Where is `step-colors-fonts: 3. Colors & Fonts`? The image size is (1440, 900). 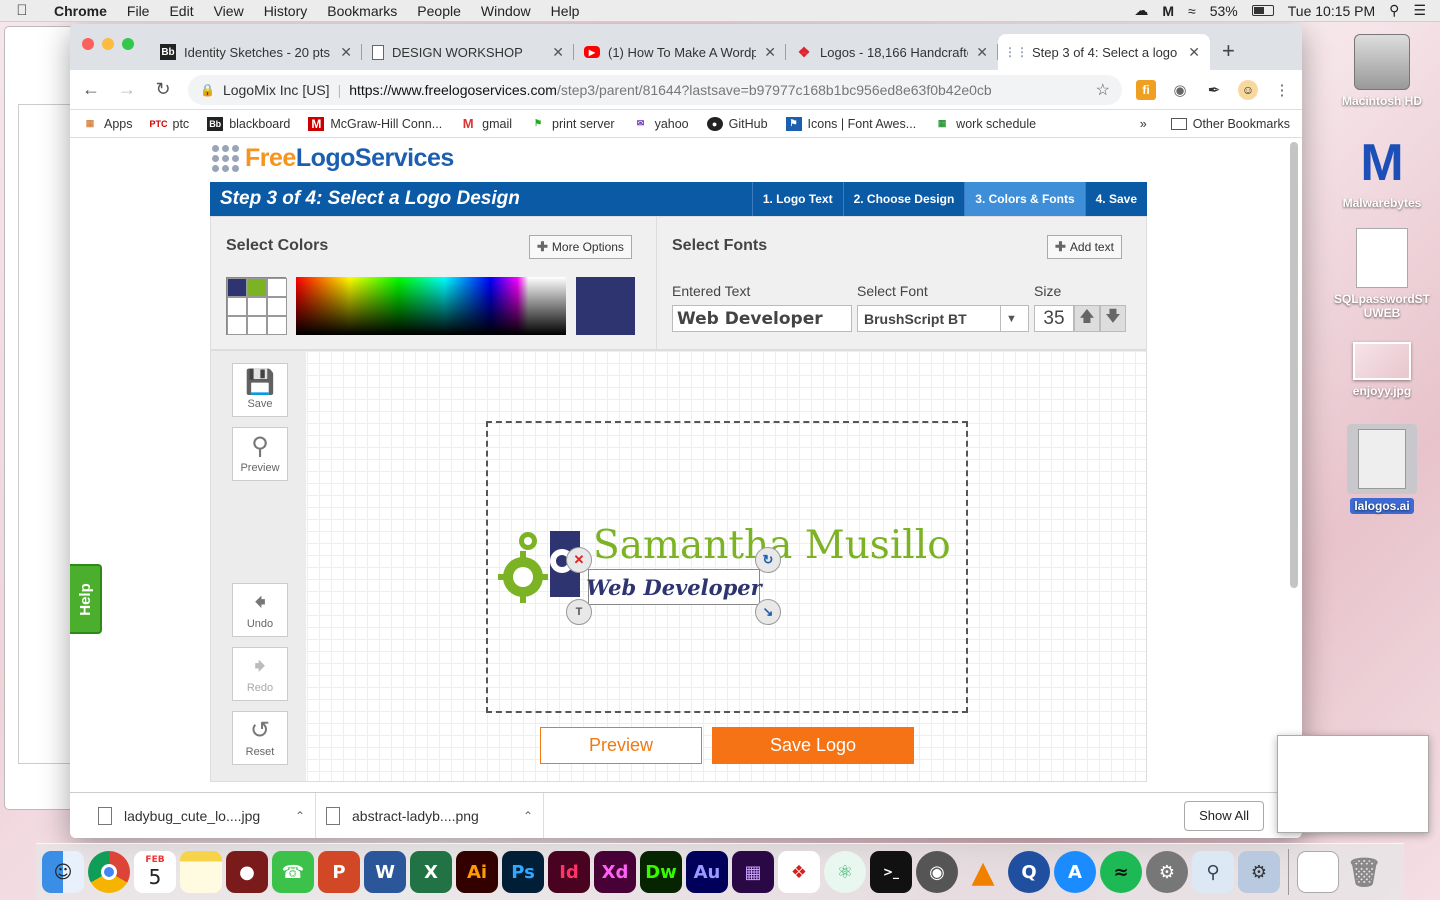
step-colors-fonts: 3. Colors & Fonts is located at coordinates (1024, 199).